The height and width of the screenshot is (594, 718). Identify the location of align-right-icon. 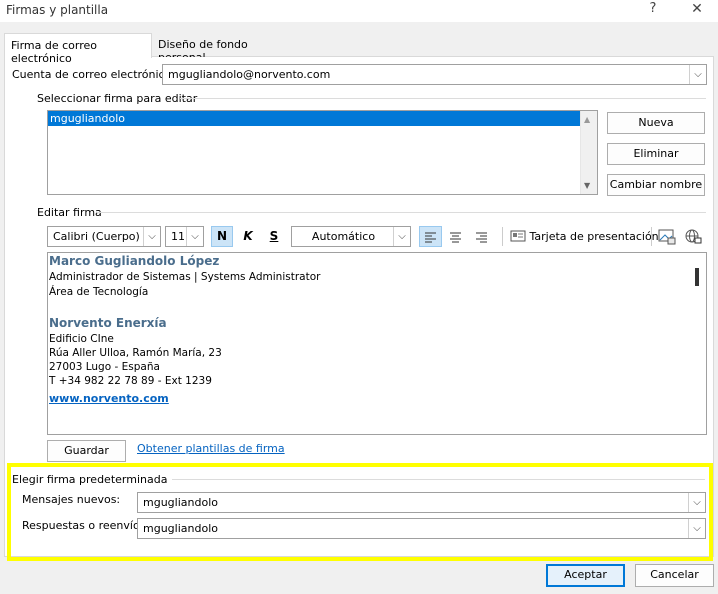
(481, 237).